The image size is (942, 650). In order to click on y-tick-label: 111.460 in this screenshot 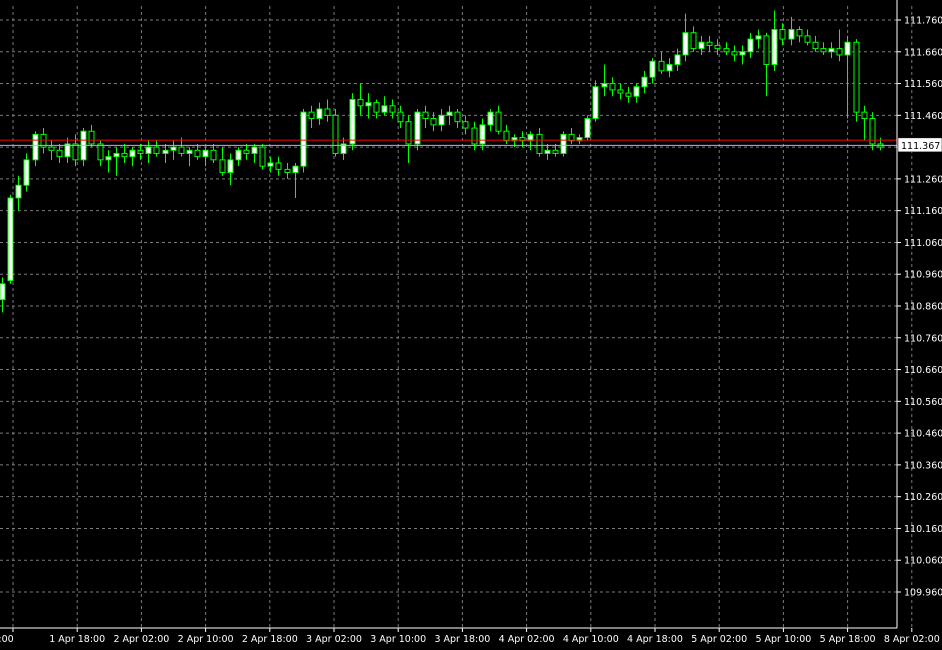, I will do `click(923, 116)`.